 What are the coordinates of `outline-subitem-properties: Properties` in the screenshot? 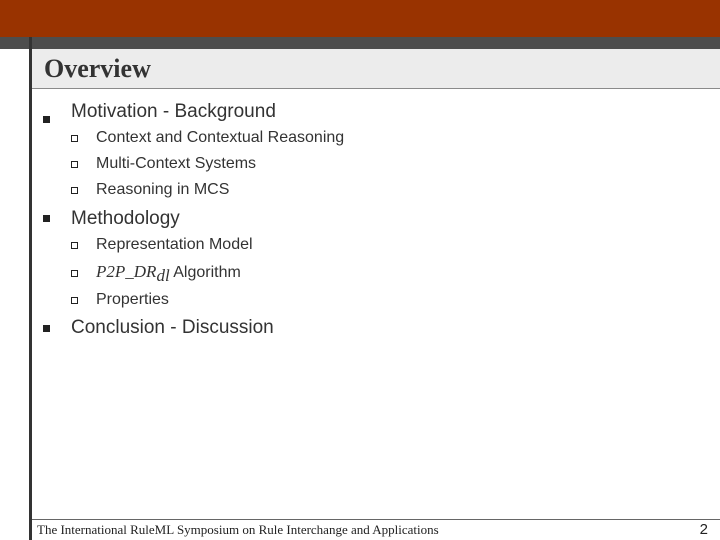 It's located at (132, 299).